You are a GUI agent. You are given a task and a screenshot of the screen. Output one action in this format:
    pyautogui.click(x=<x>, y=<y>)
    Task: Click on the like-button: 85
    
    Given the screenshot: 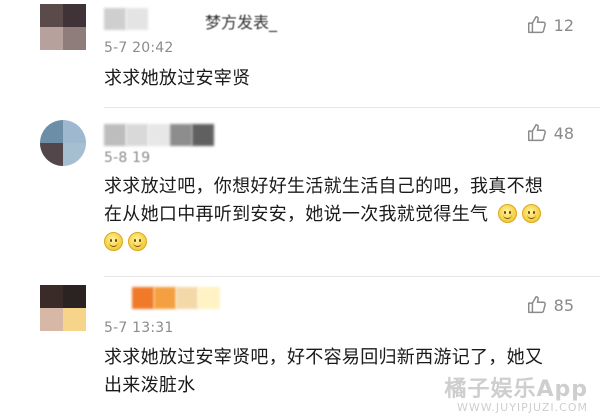 What is the action you would take?
    pyautogui.click(x=550, y=305)
    